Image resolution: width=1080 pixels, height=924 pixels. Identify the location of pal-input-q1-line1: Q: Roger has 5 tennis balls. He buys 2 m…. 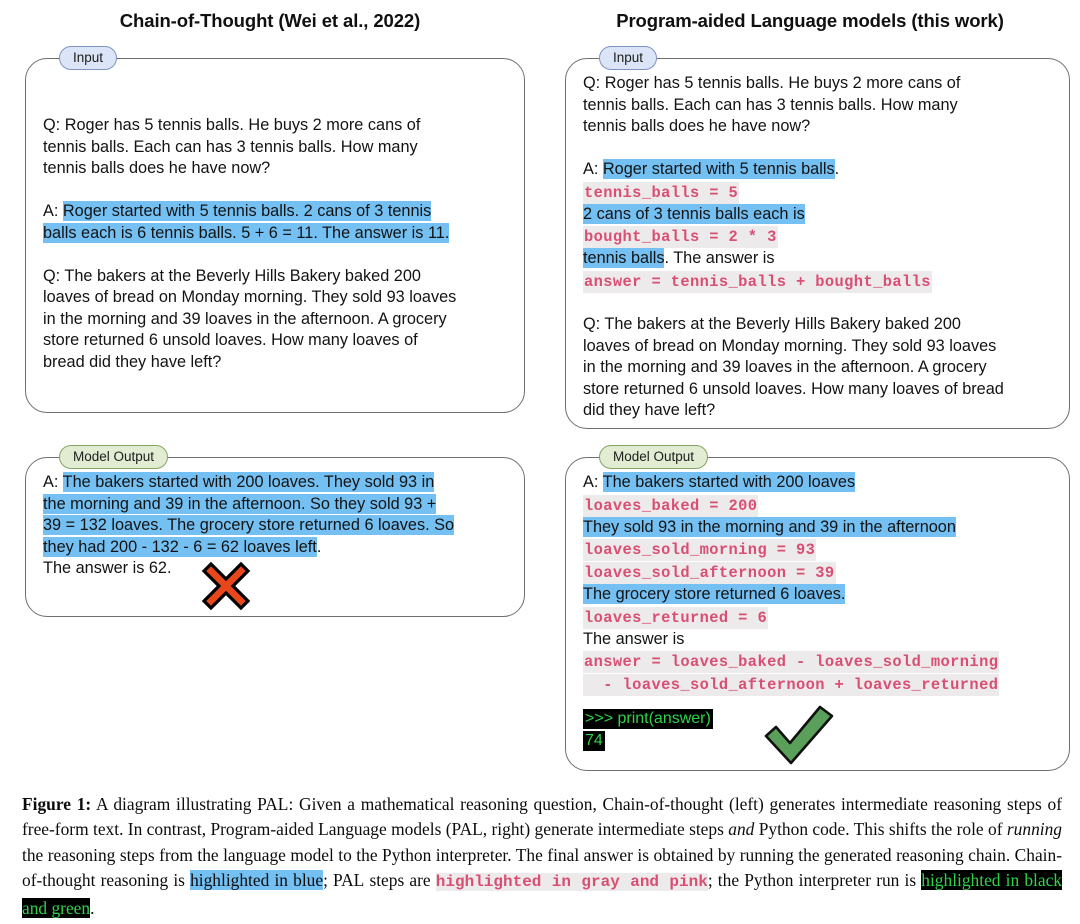
(772, 83).